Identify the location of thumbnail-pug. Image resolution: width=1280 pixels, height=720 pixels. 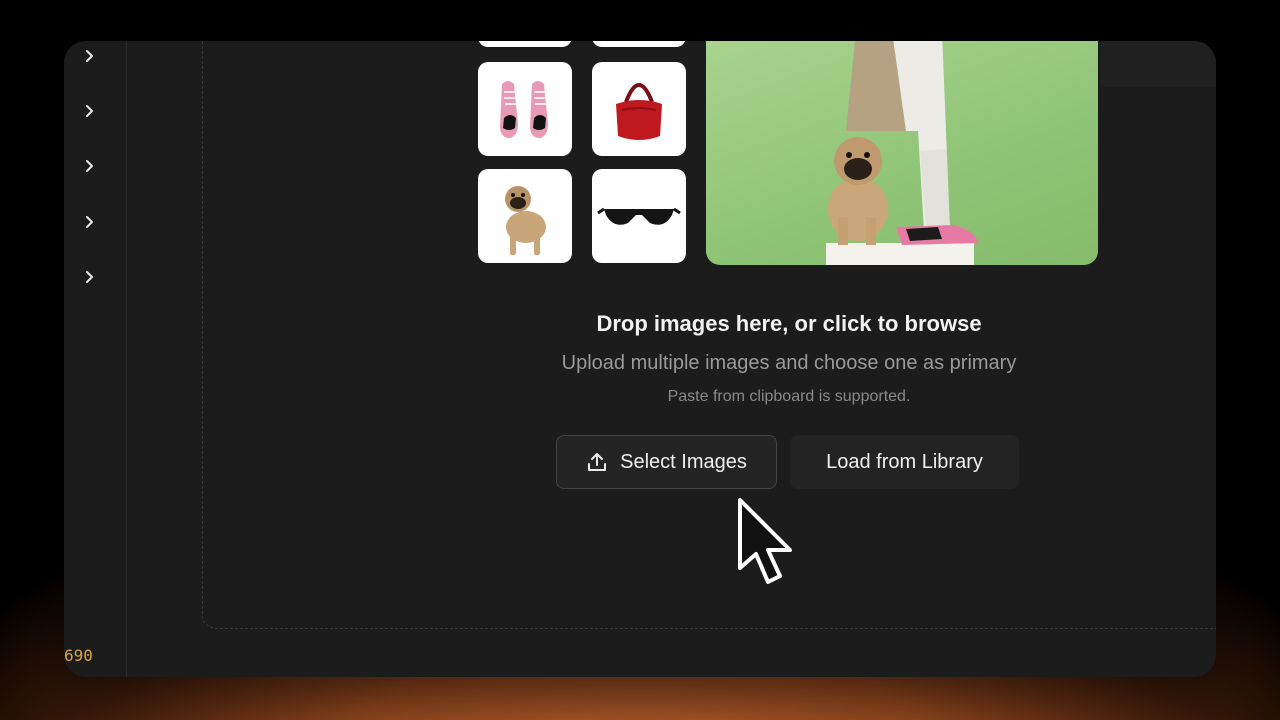
(525, 216).